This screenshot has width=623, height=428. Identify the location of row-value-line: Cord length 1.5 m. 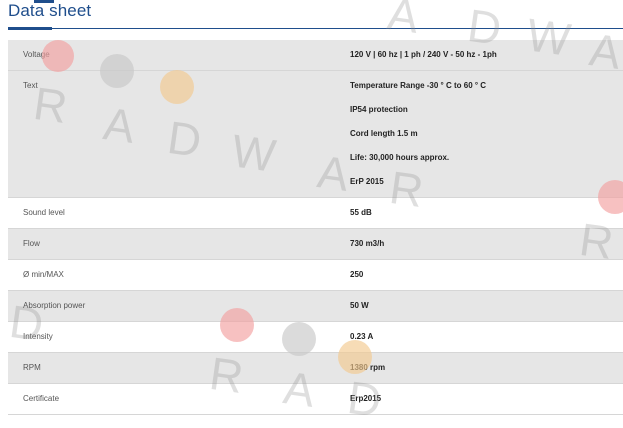
(384, 133).